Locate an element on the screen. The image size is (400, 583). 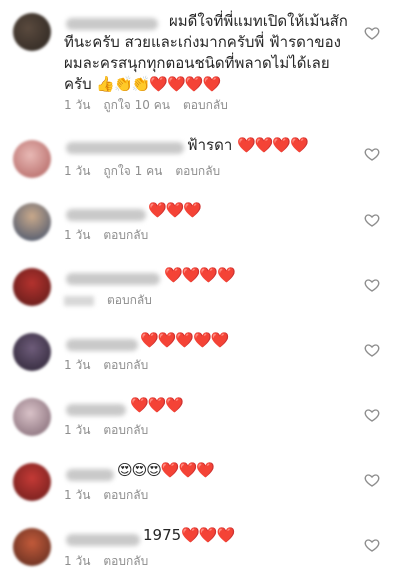
comment-time-blurred is located at coordinates (79, 300).